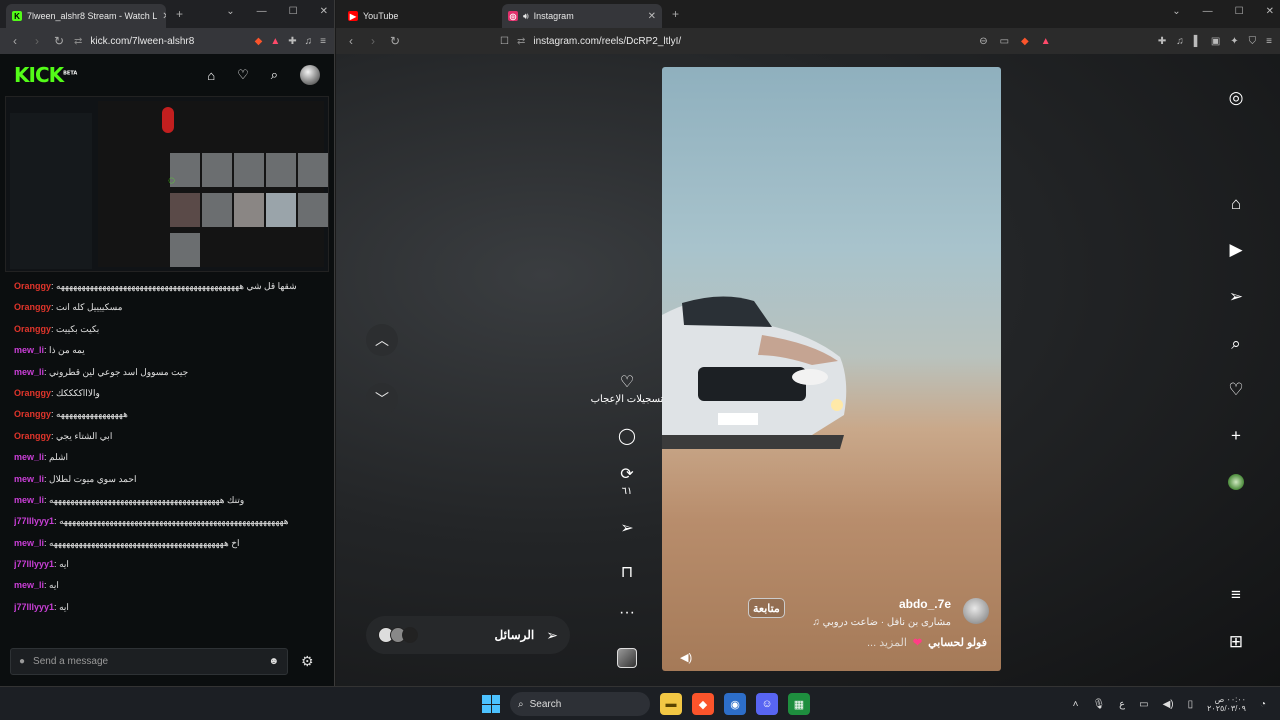 The height and width of the screenshot is (720, 1280). I want to click on notifications-heart-icon: ♡, so click(1236, 390).